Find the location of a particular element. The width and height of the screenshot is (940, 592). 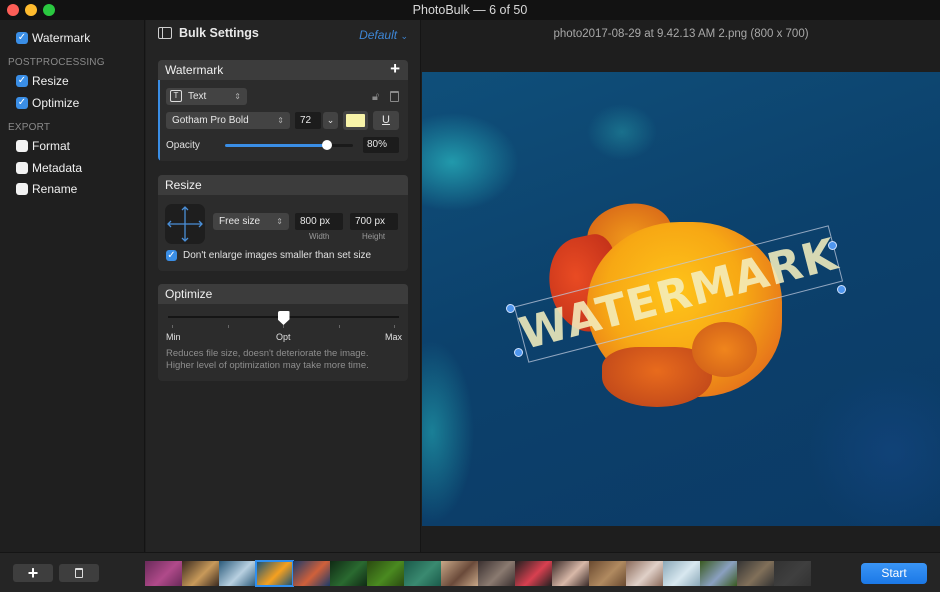

resize-mode-select: Free size ⇕ is located at coordinates (251, 221).